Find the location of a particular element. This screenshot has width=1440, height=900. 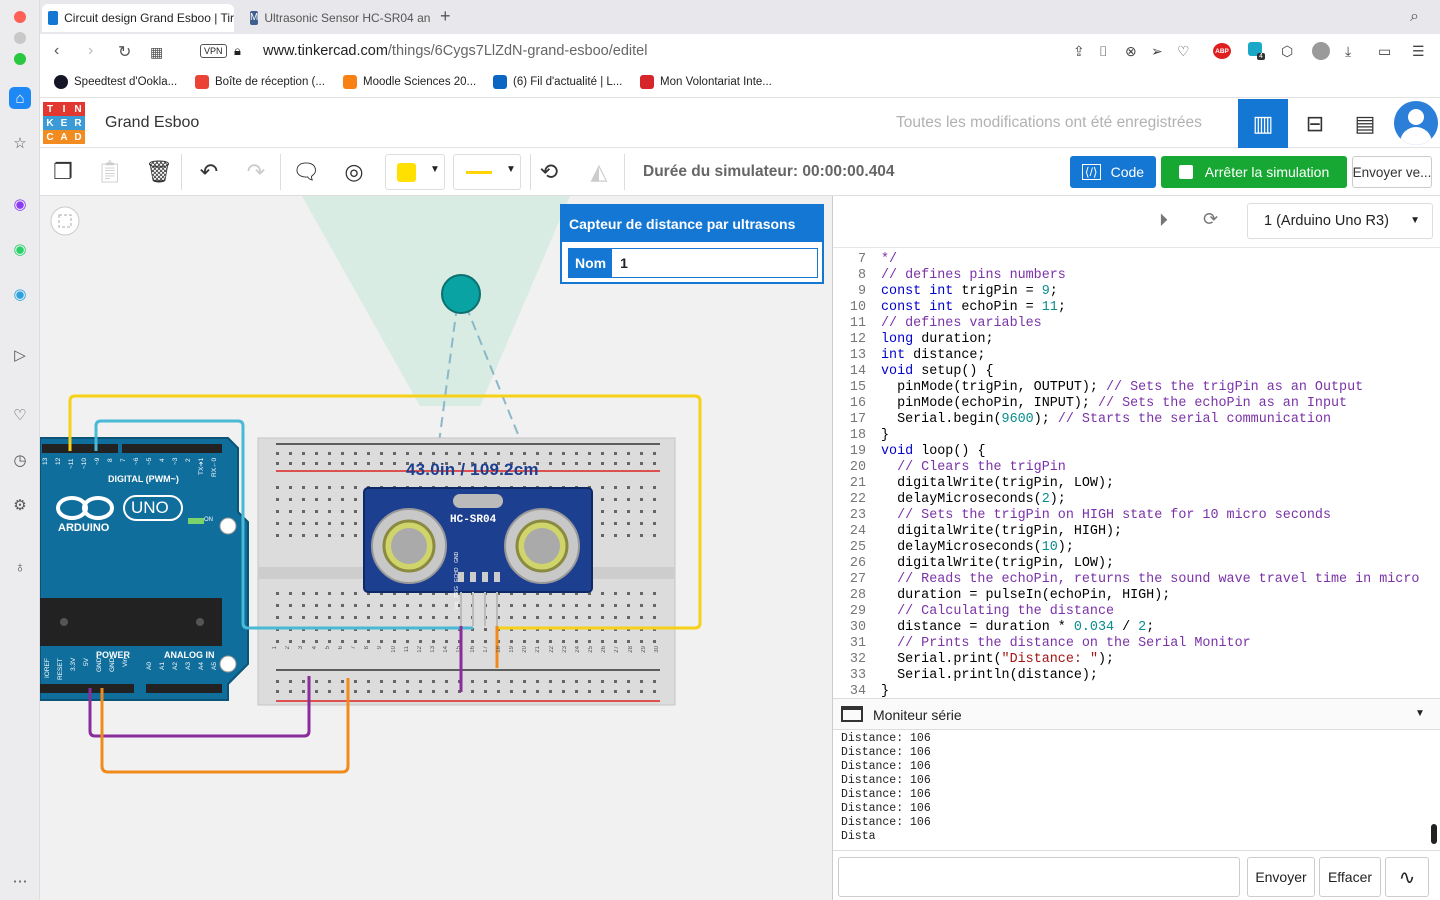

component-list-button: ▤ is located at coordinates (1365, 123).